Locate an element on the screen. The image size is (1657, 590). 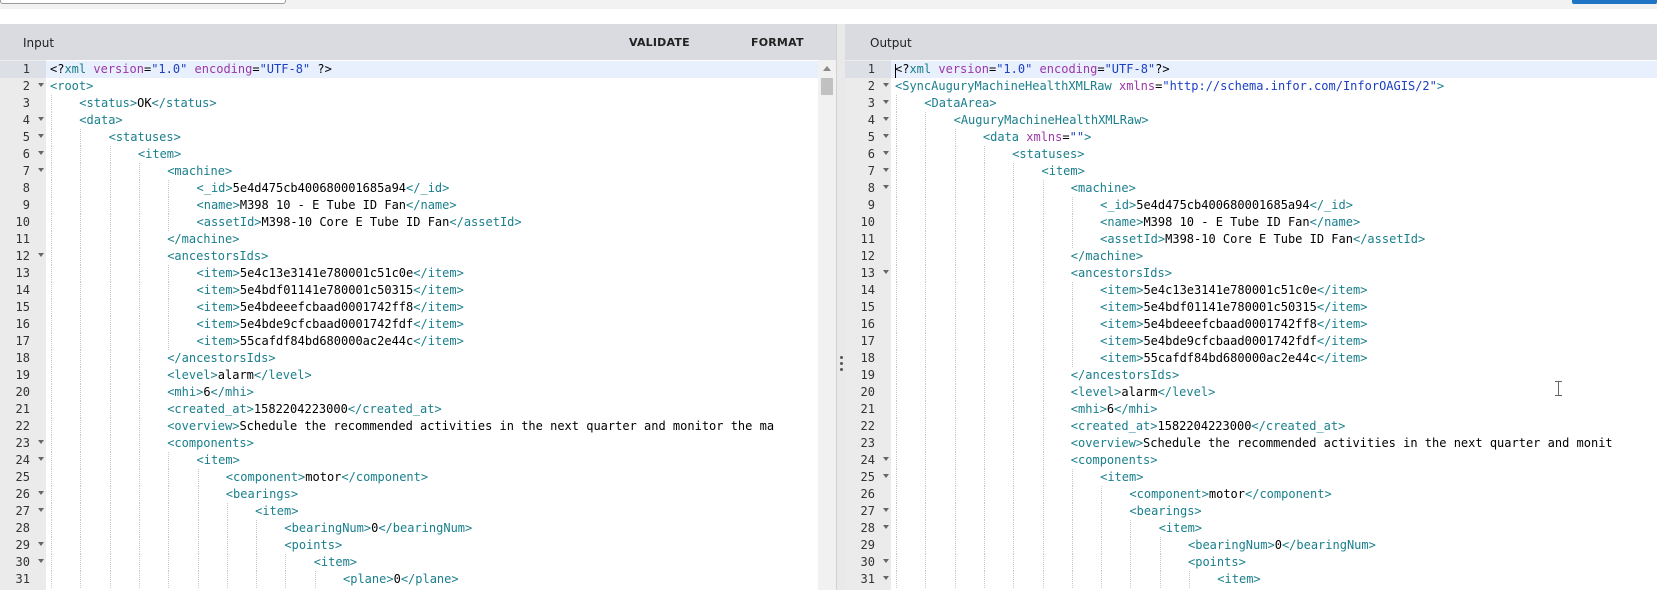
code-line: 30 <points> is located at coordinates (1251, 562).